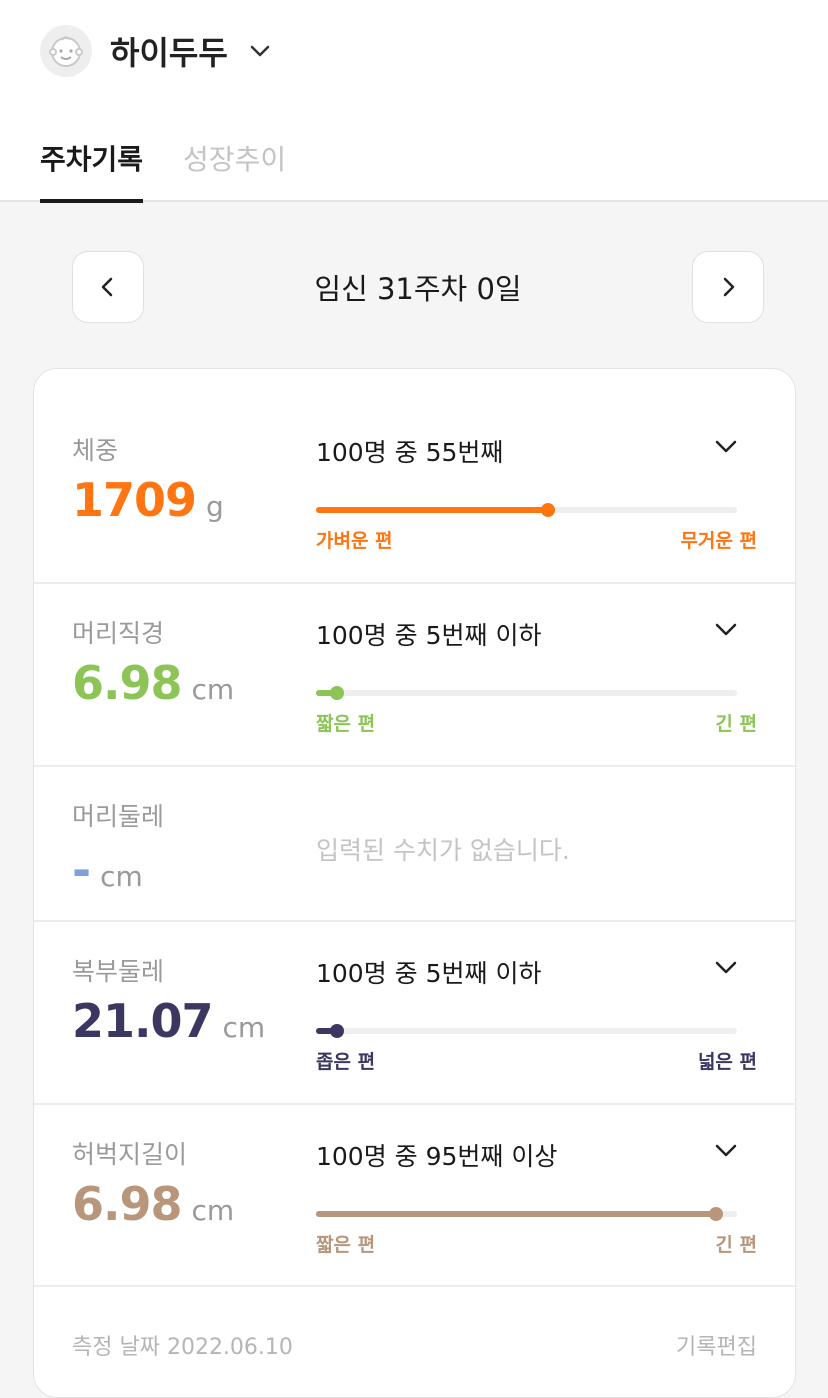  What do you see at coordinates (414, 1013) in the screenshot?
I see `metric-row-abdominal-circumference: 복부둘레 21.07 cm 100명 중 5번째 이하 좁은 편 넓은 편` at bounding box center [414, 1013].